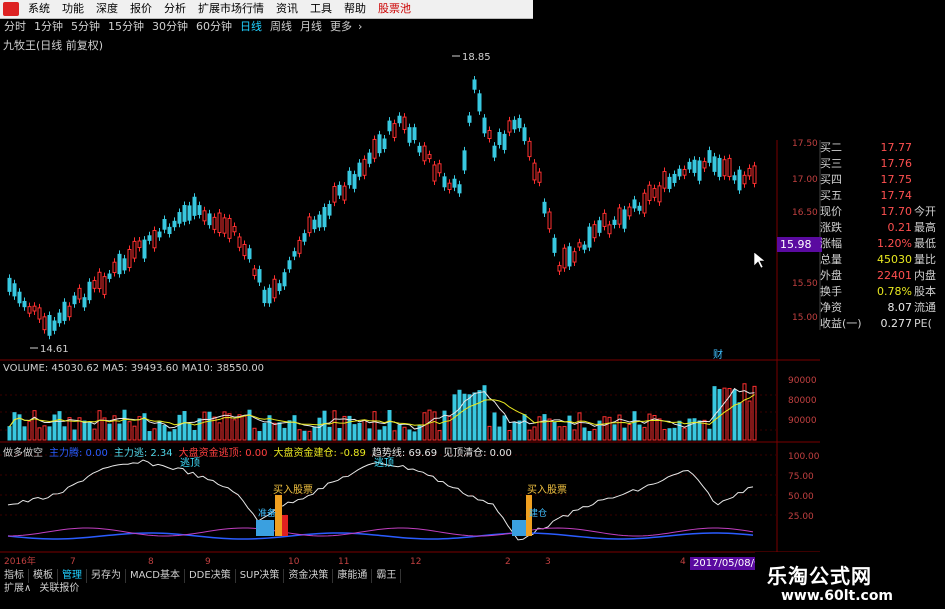  I want to click on volume-y-tick: 90000, so click(802, 421).